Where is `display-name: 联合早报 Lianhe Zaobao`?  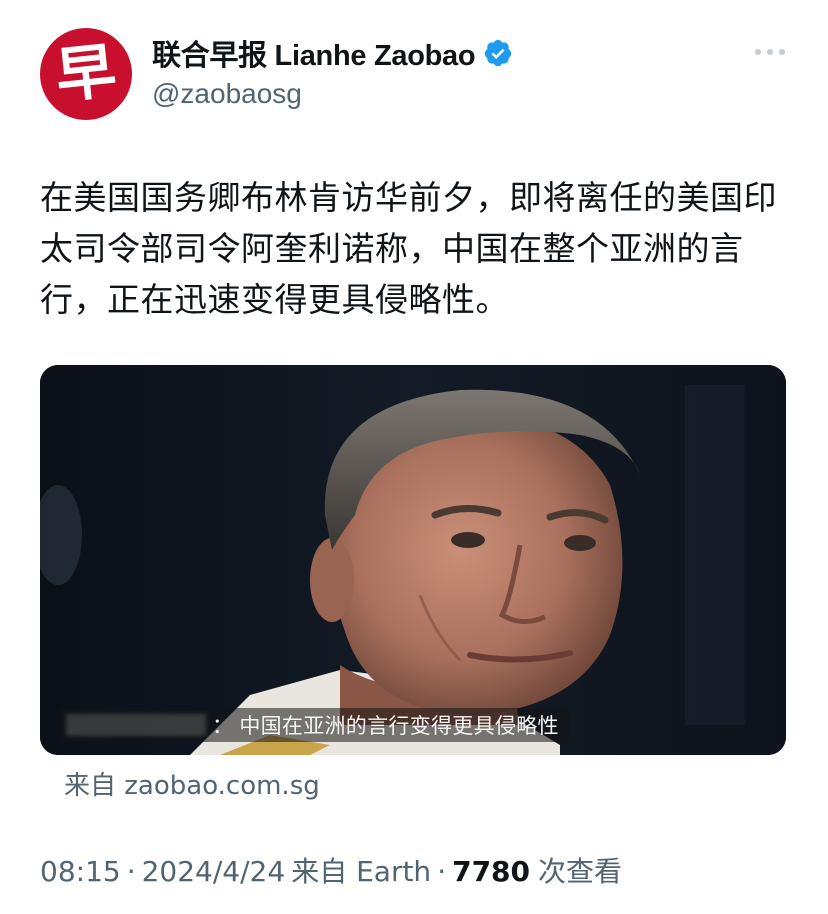 display-name: 联合早报 Lianhe Zaobao is located at coordinates (314, 53).